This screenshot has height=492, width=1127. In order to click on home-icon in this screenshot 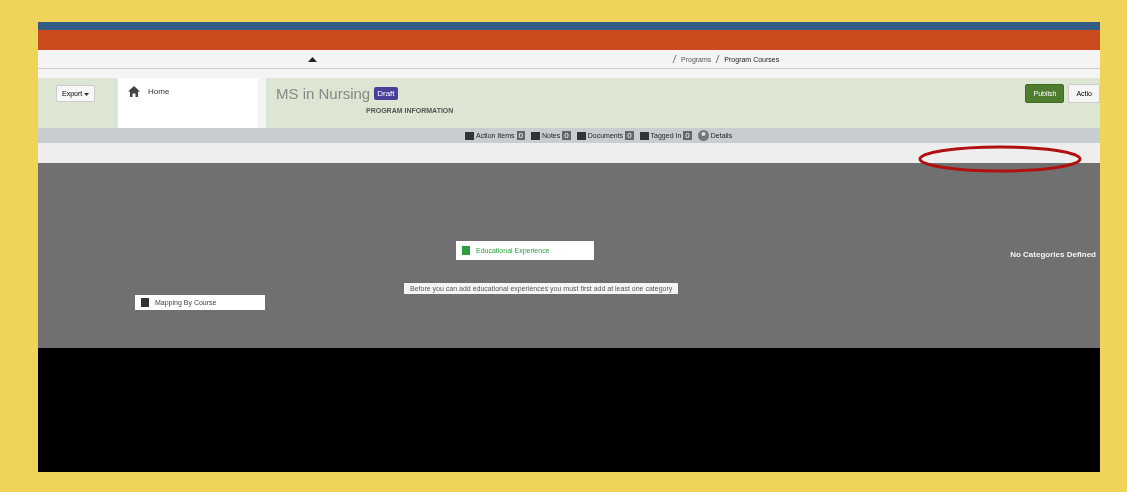, I will do `click(134, 91)`.